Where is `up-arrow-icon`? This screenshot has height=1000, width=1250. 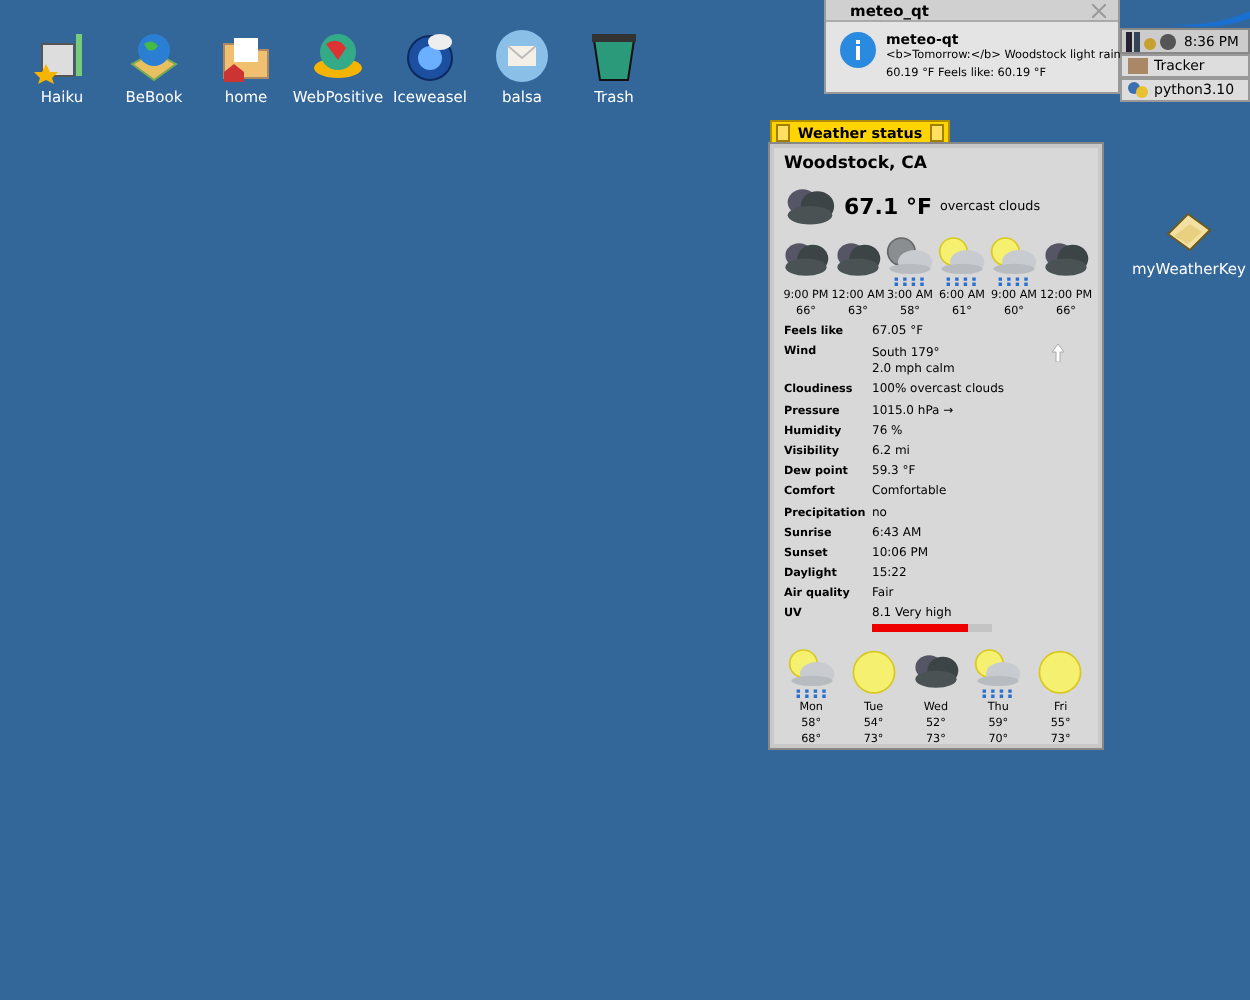
up-arrow-icon is located at coordinates (1057, 353).